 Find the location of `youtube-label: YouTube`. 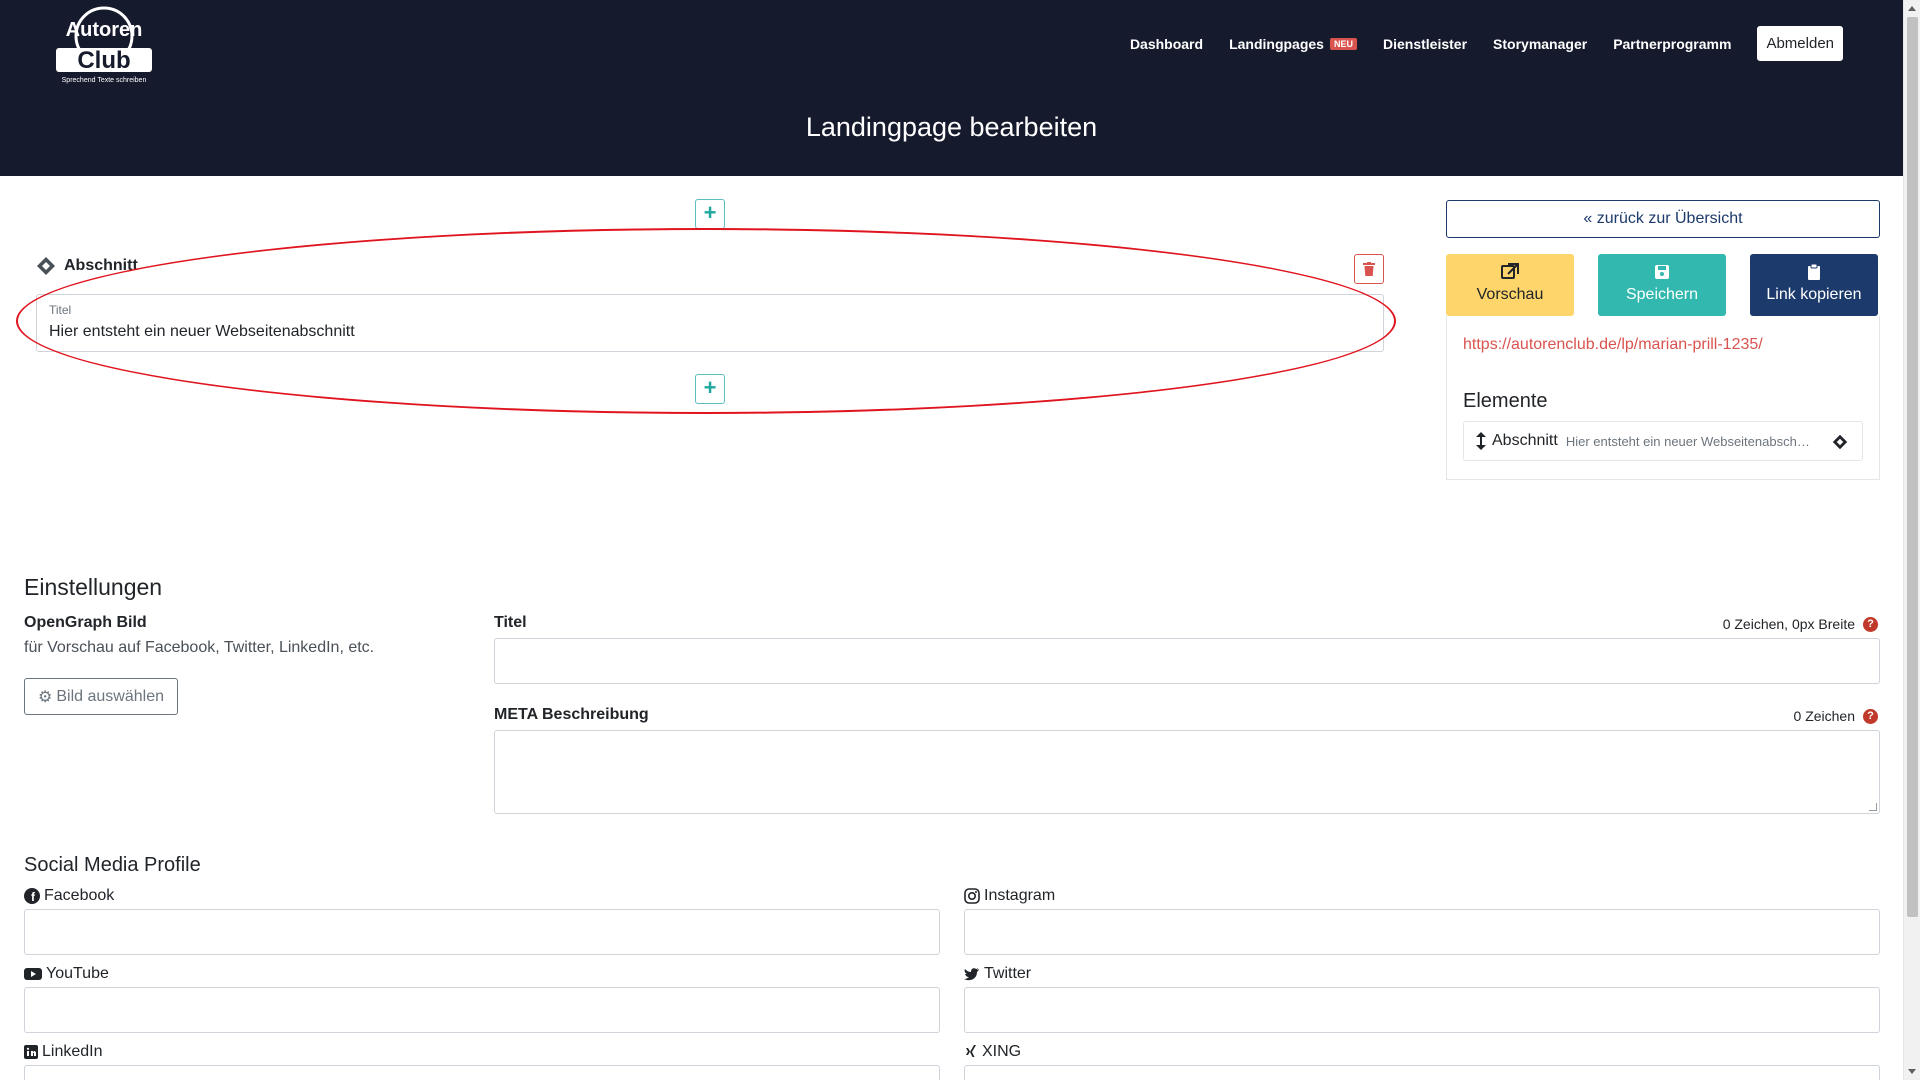

youtube-label: YouTube is located at coordinates (66, 974).